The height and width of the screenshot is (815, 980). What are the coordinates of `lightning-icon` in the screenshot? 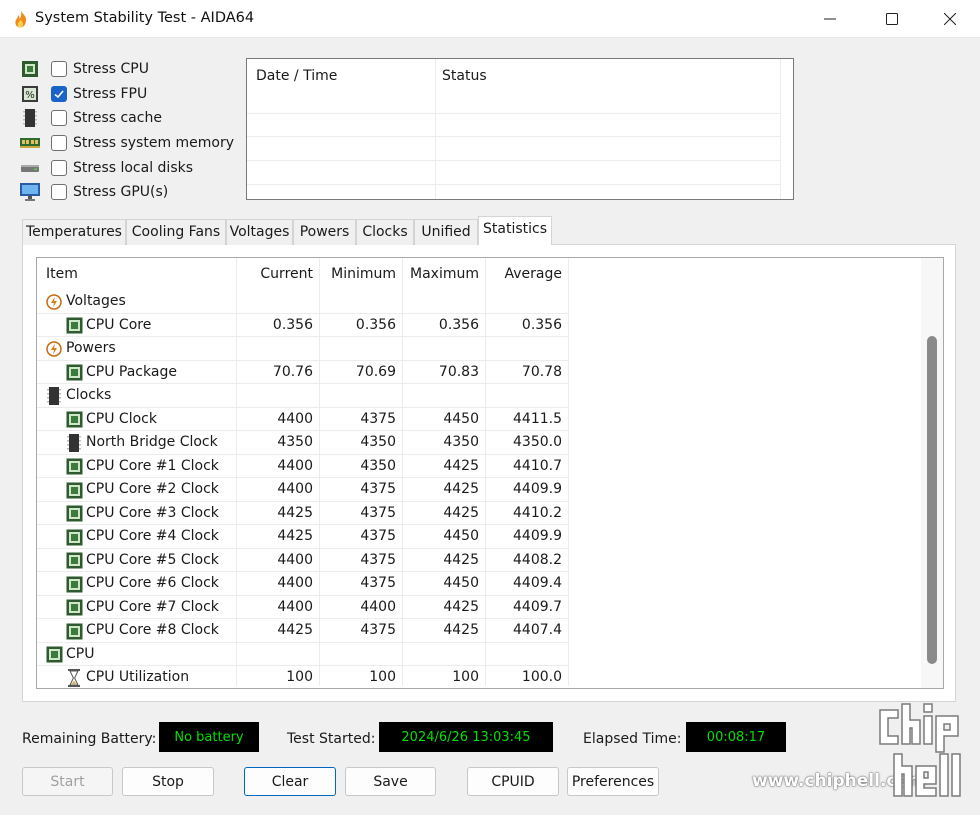 It's located at (54, 349).